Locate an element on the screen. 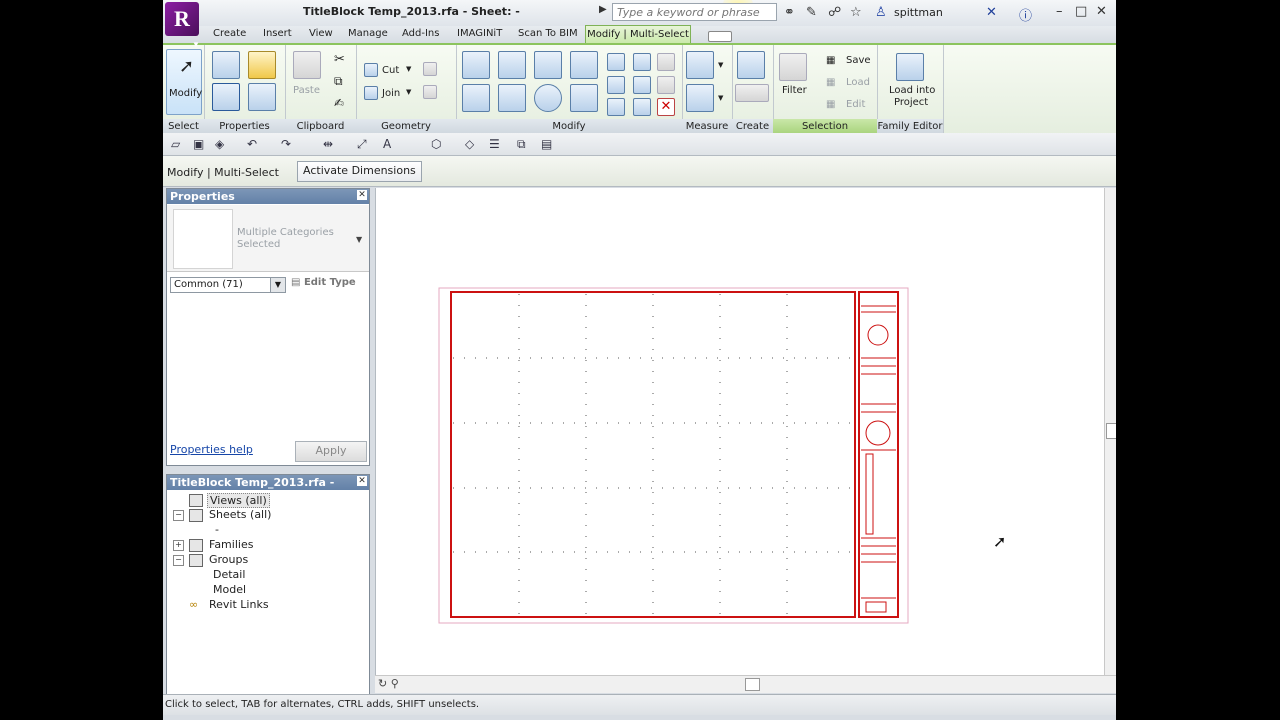  aligned-dimension-qat-icon: ⤢ is located at coordinates (362, 144).